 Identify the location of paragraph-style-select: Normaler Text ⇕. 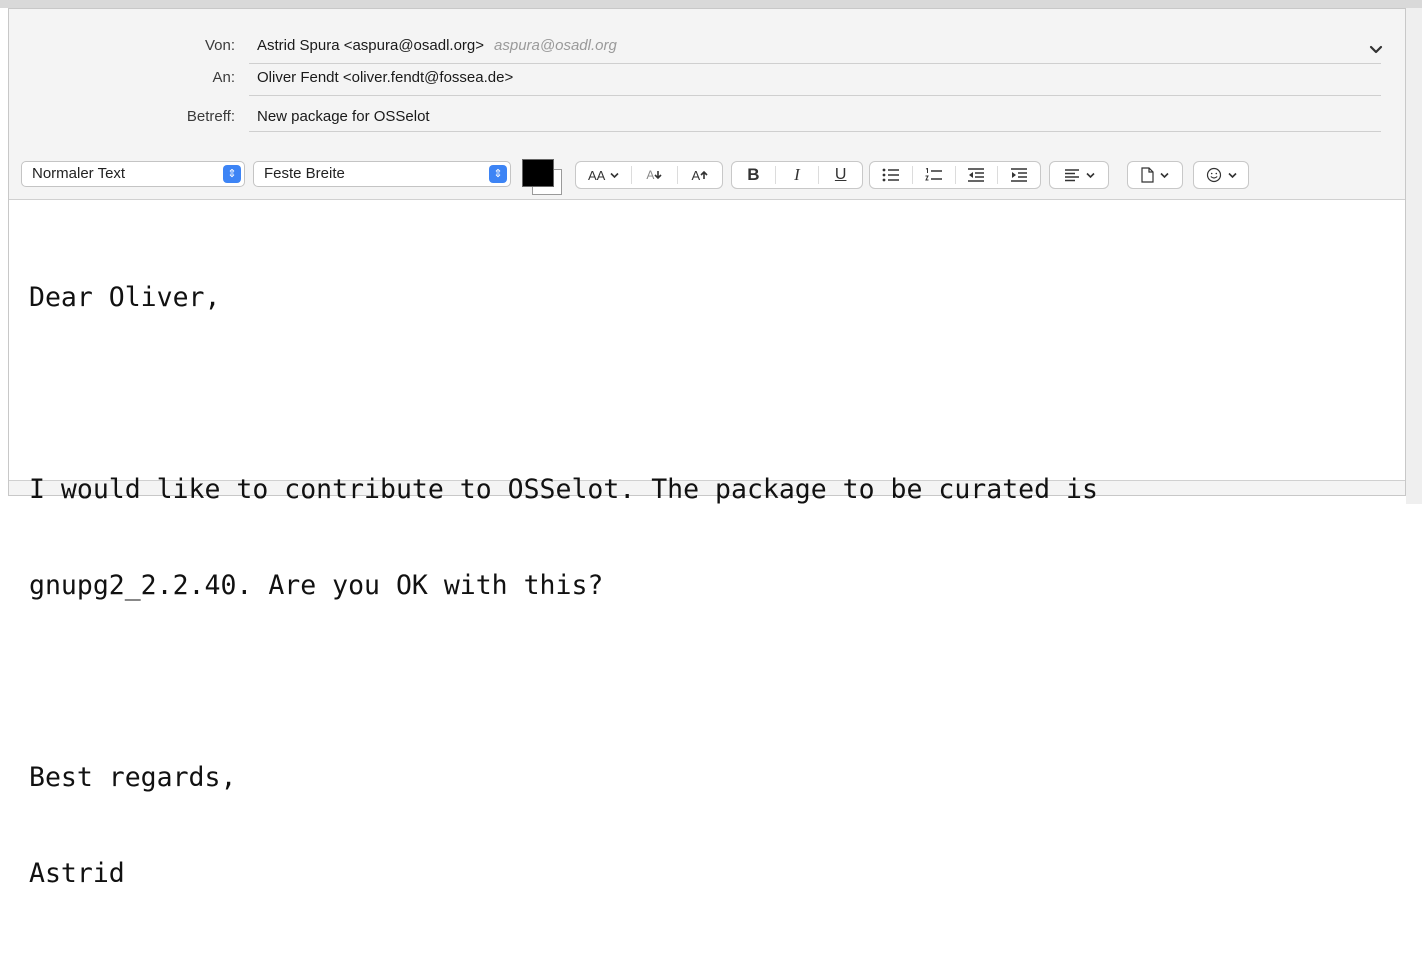
(133, 174).